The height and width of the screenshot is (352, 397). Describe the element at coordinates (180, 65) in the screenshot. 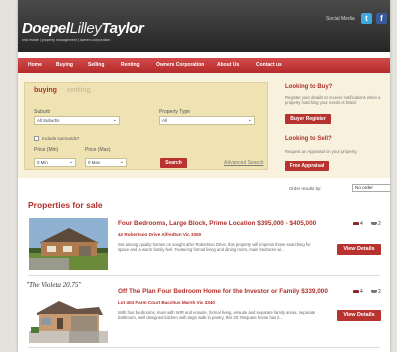

I see `nav-owners-corporation: Owners Corporation` at that location.